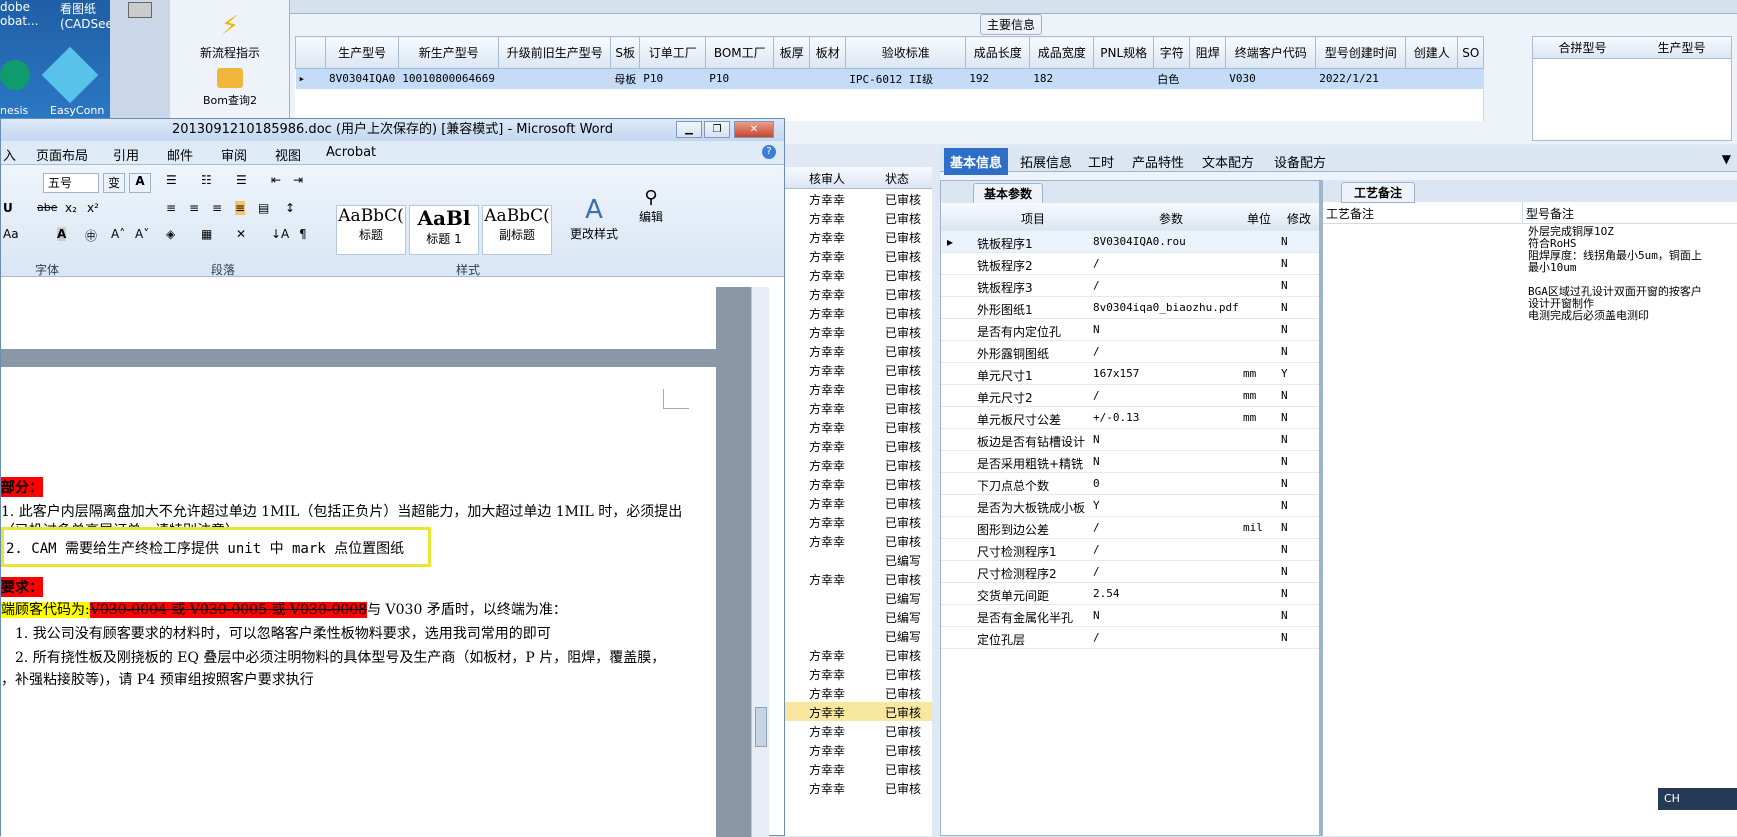 This screenshot has width=1737, height=837. Describe the element at coordinates (93, 208) in the screenshot. I see `superscript-icon: x²` at that location.